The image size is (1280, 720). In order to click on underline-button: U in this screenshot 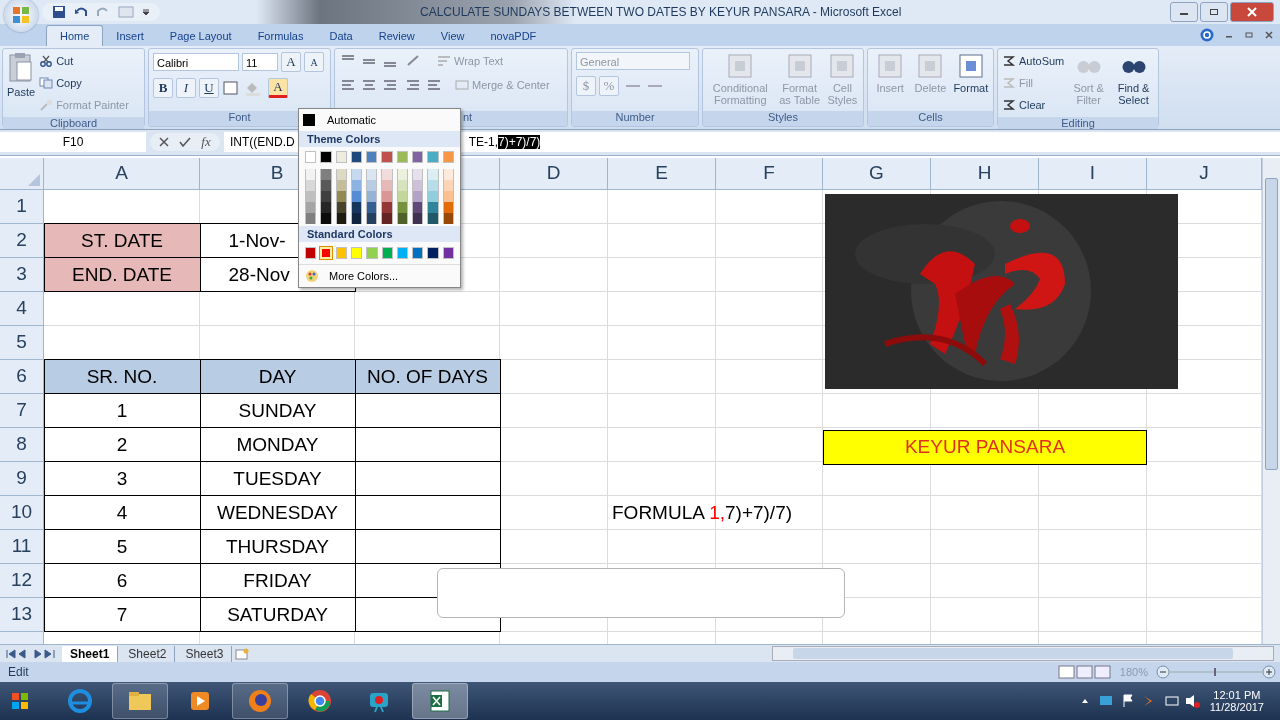, I will do `click(209, 88)`.